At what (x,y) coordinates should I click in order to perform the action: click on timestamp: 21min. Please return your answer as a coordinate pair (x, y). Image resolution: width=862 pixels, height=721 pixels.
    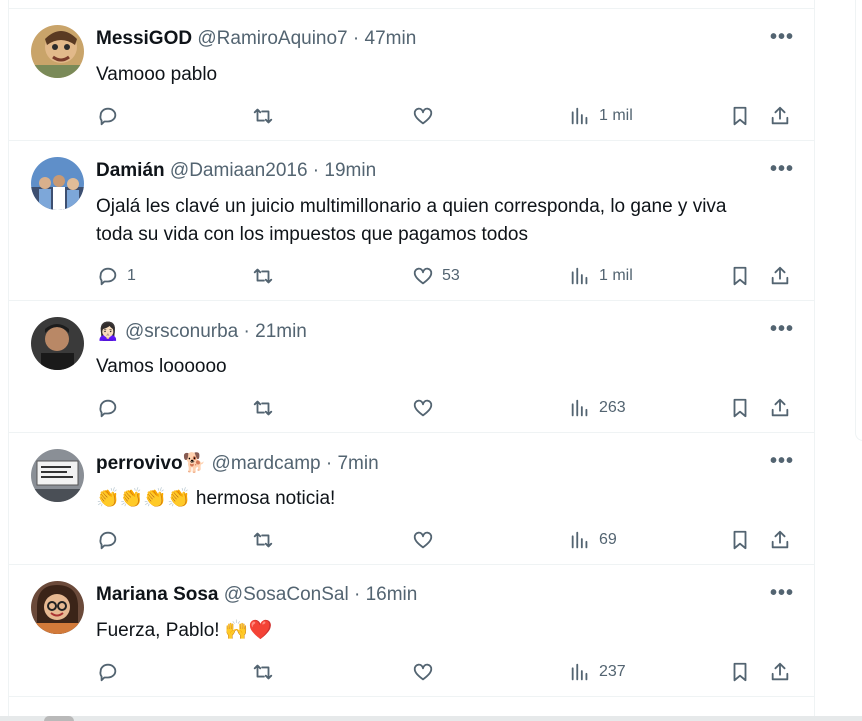
    Looking at the image, I should click on (281, 331).